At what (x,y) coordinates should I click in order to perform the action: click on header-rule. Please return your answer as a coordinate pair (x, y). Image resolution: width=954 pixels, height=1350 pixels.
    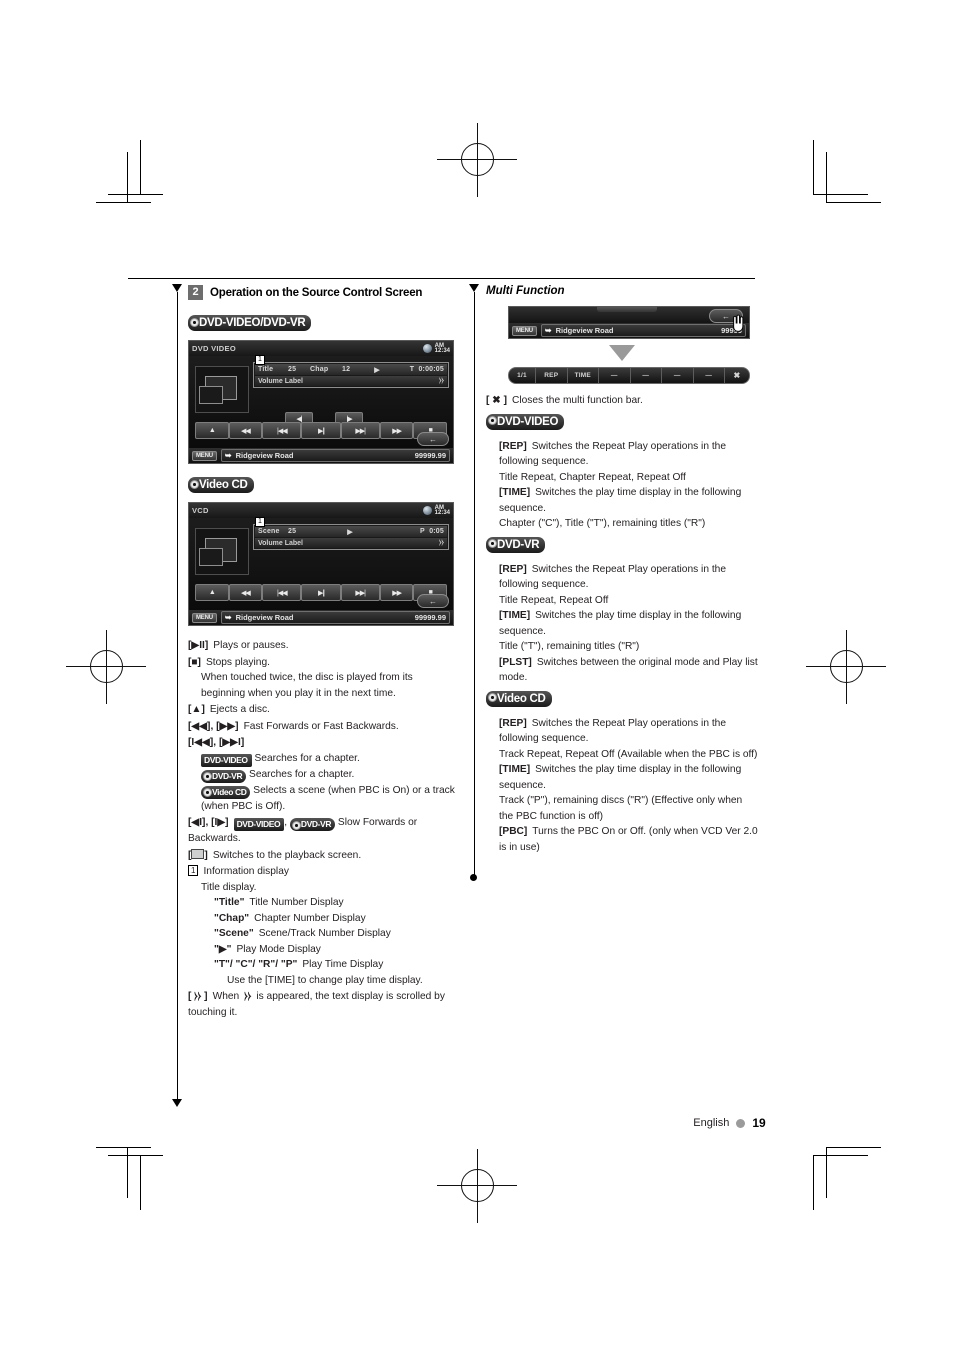
    Looking at the image, I should click on (441, 278).